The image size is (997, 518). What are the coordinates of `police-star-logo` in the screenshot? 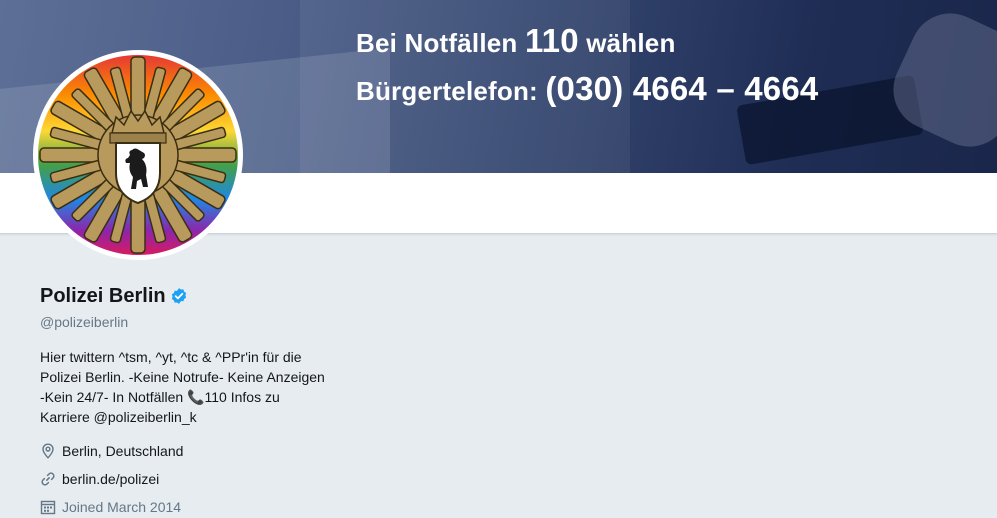 It's located at (138, 155).